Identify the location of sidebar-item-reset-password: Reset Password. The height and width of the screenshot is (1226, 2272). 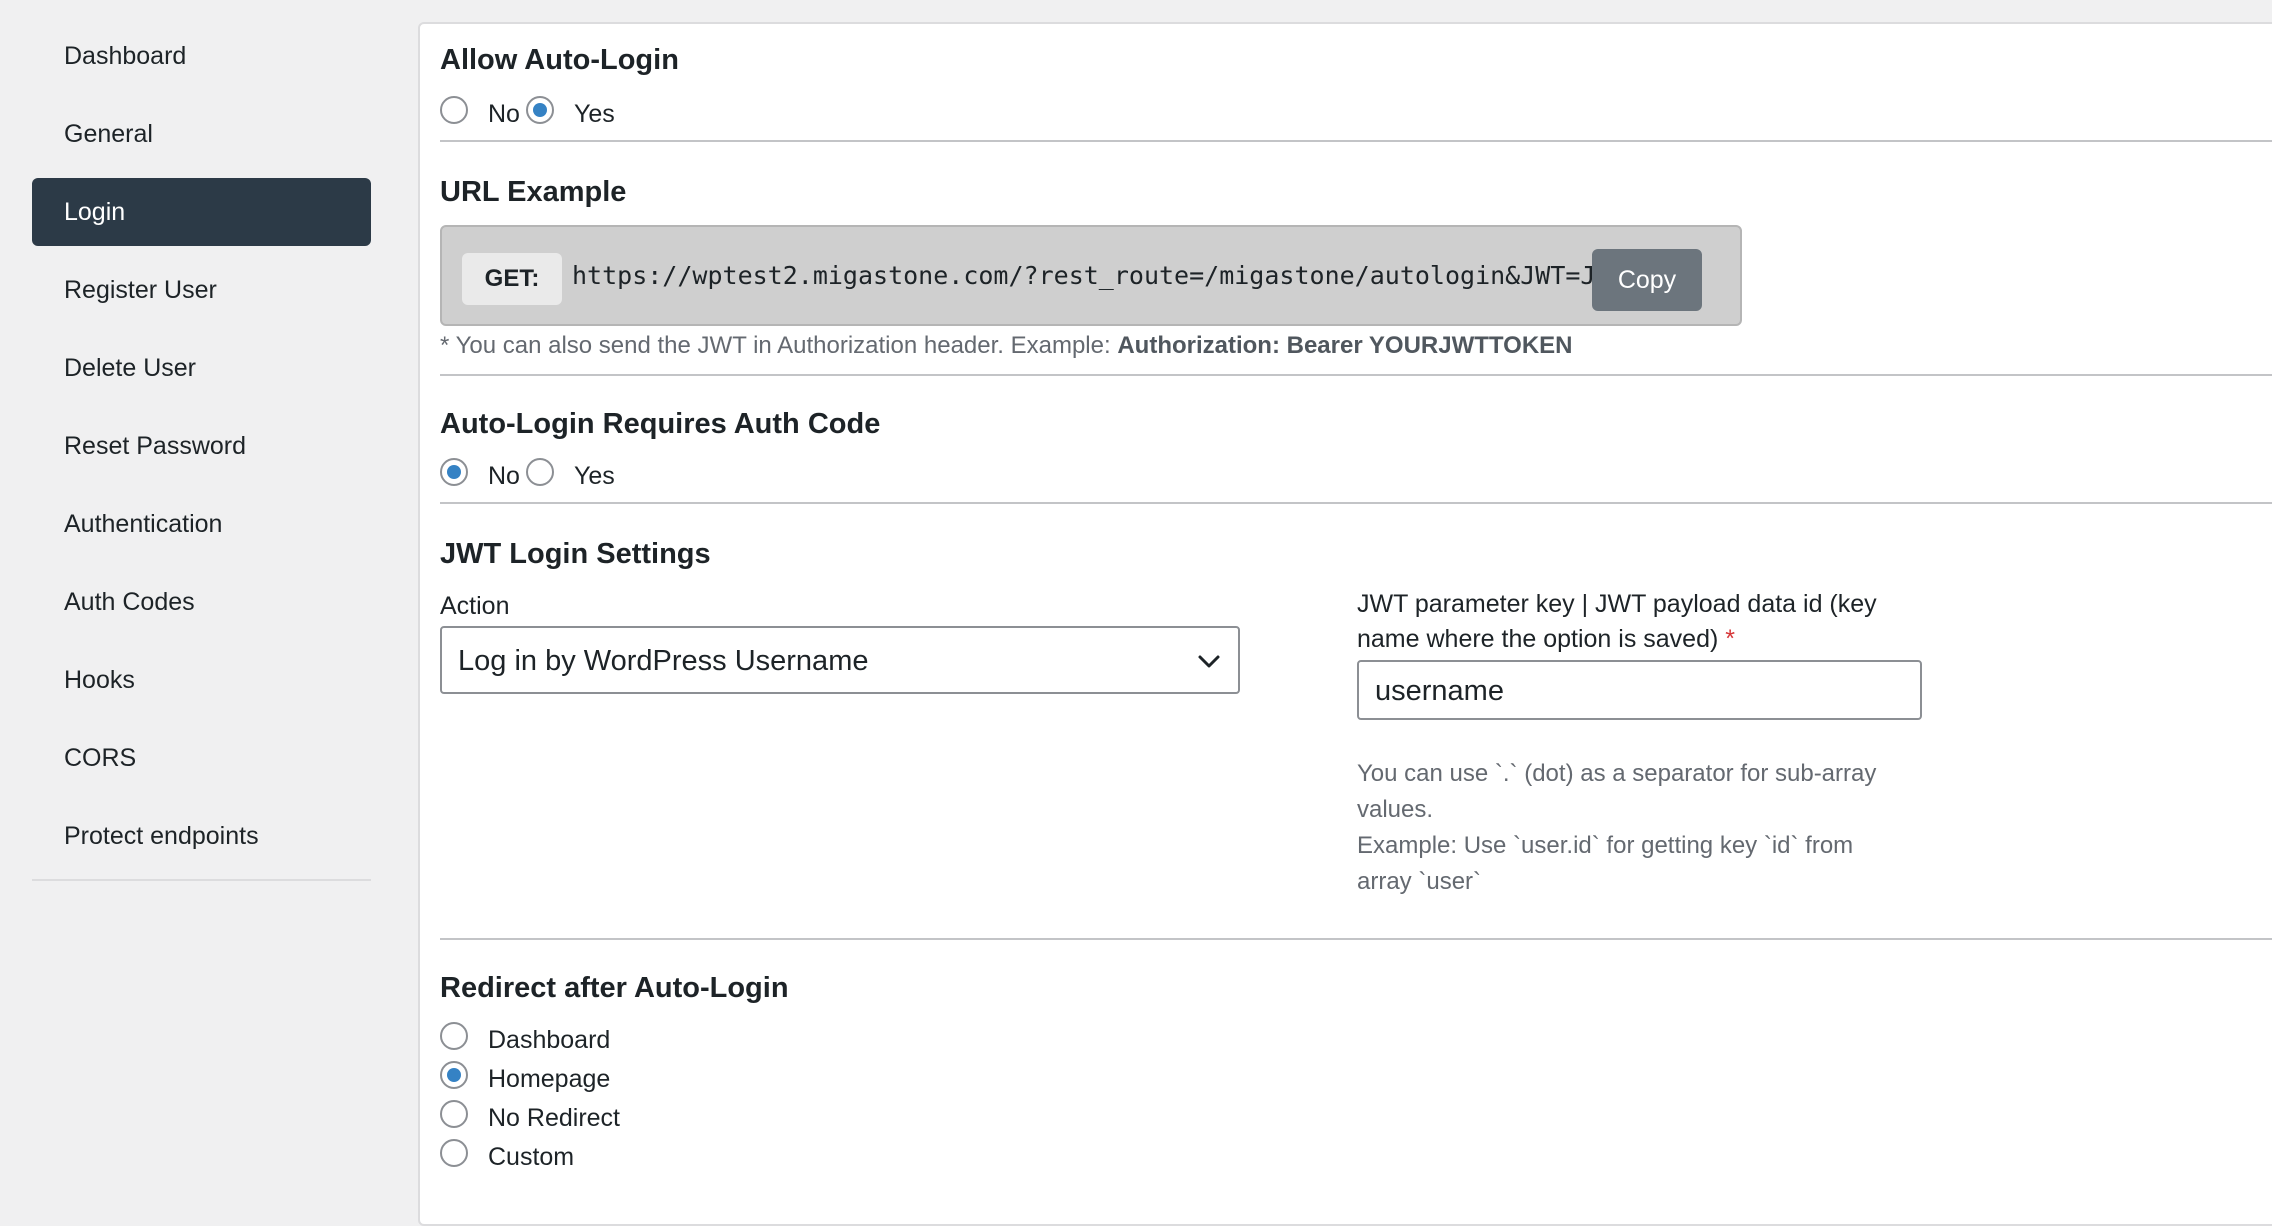
(201, 446).